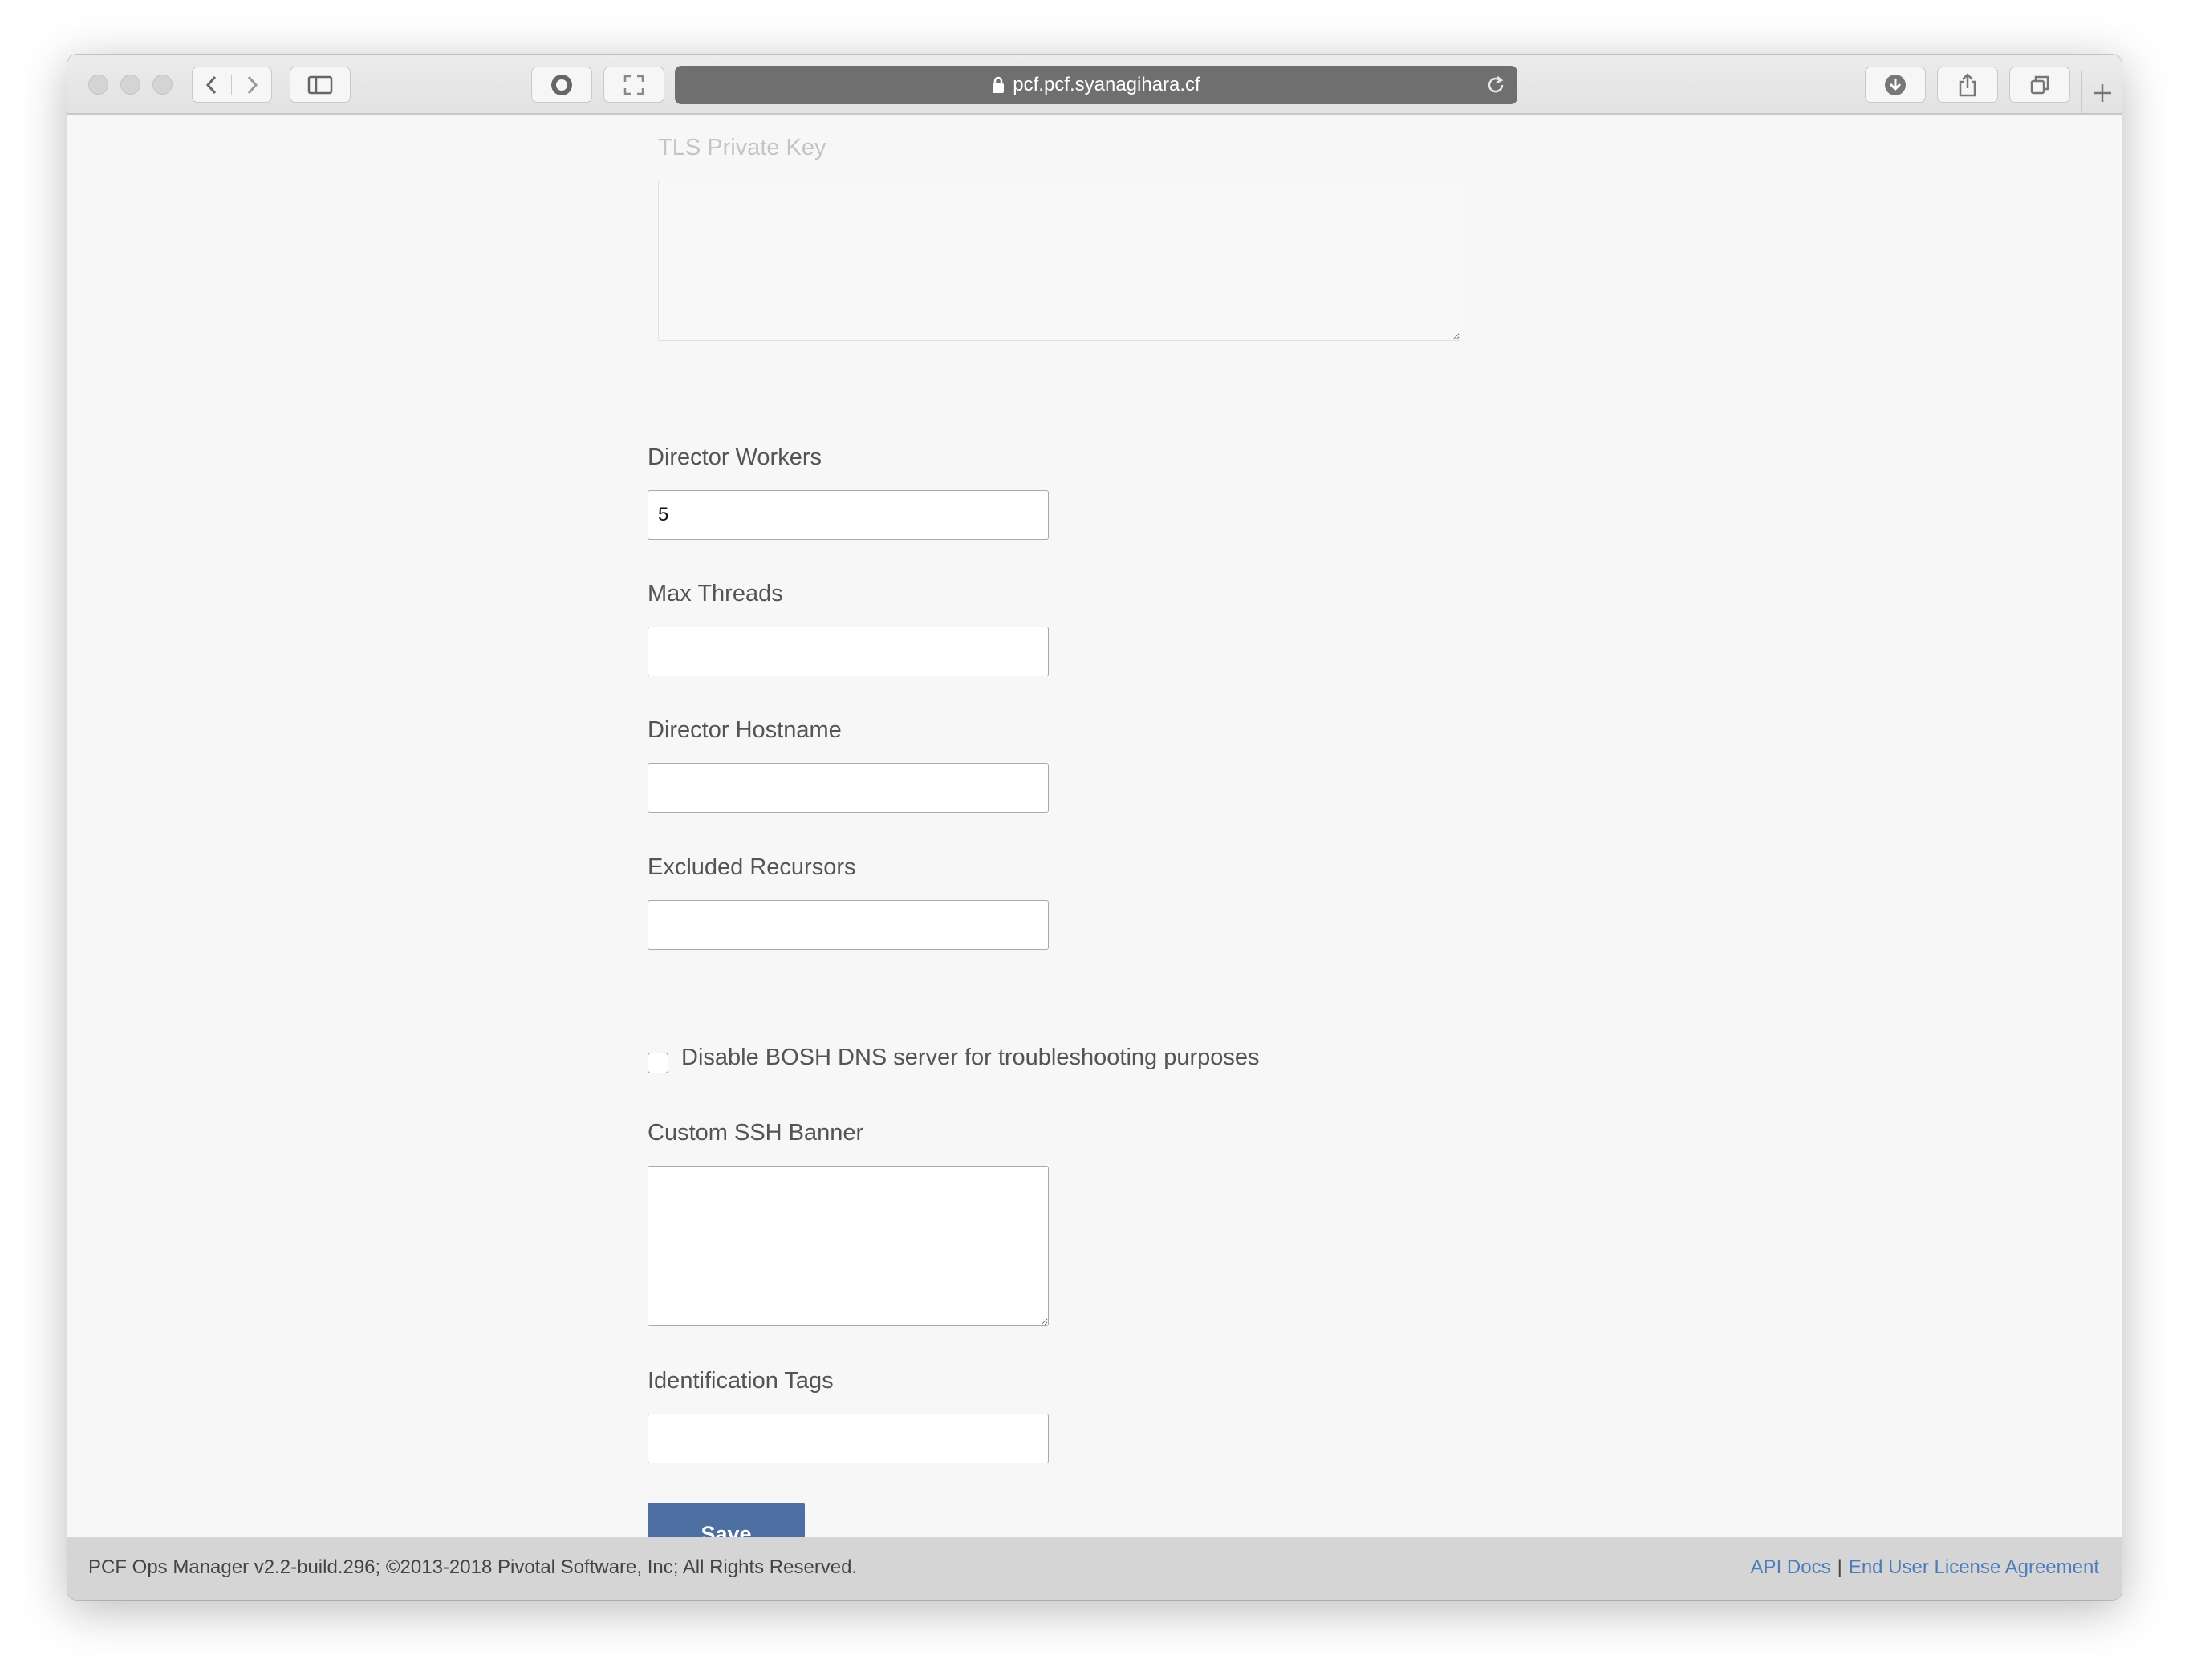 This screenshot has height=1680, width=2189. What do you see at coordinates (745, 730) in the screenshot?
I see `director-hostname-label: Director Hostname` at bounding box center [745, 730].